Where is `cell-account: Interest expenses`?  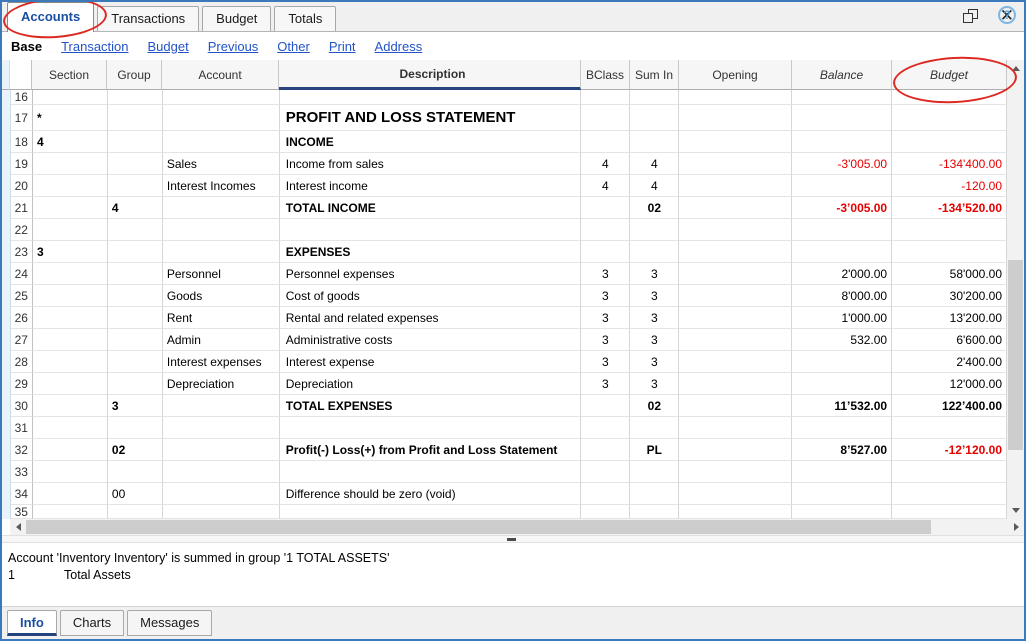
cell-account: Interest expenses is located at coordinates (221, 362).